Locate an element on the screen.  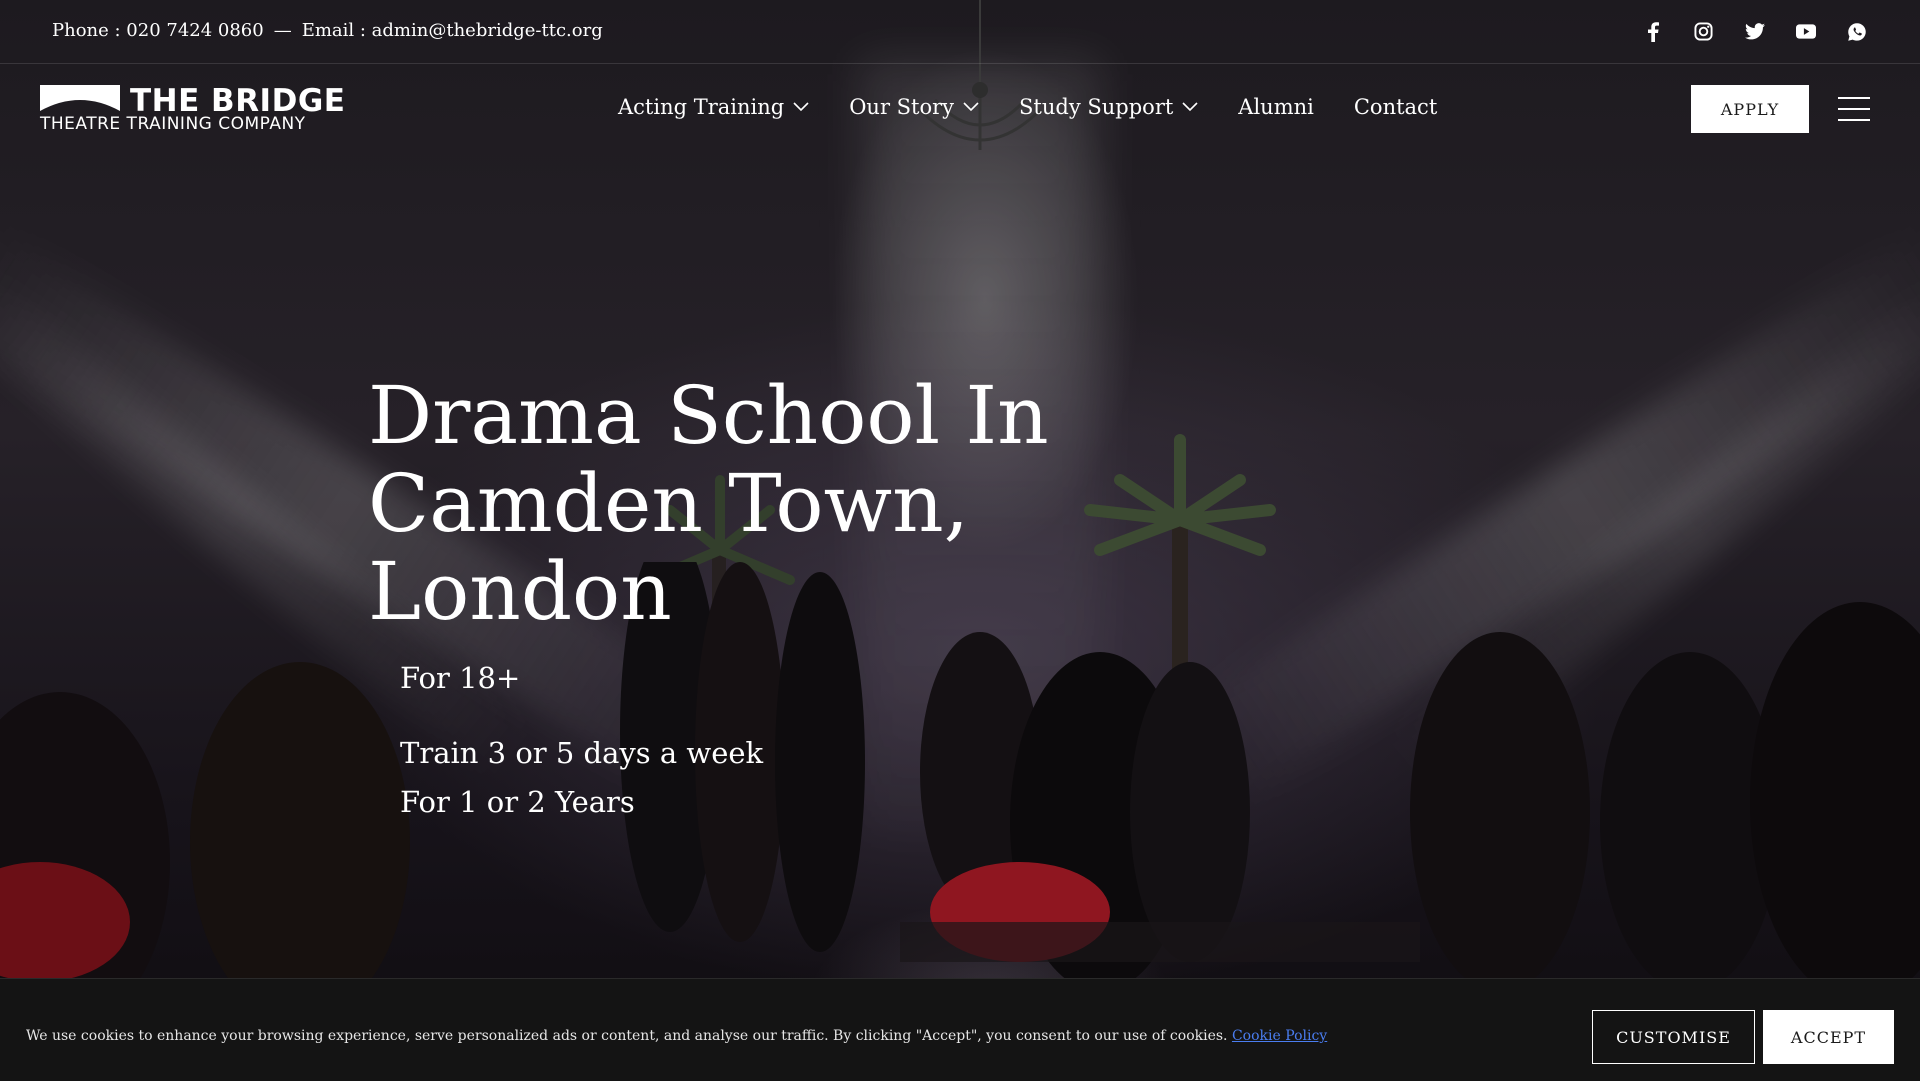
facebook-icon is located at coordinates (1652, 31).